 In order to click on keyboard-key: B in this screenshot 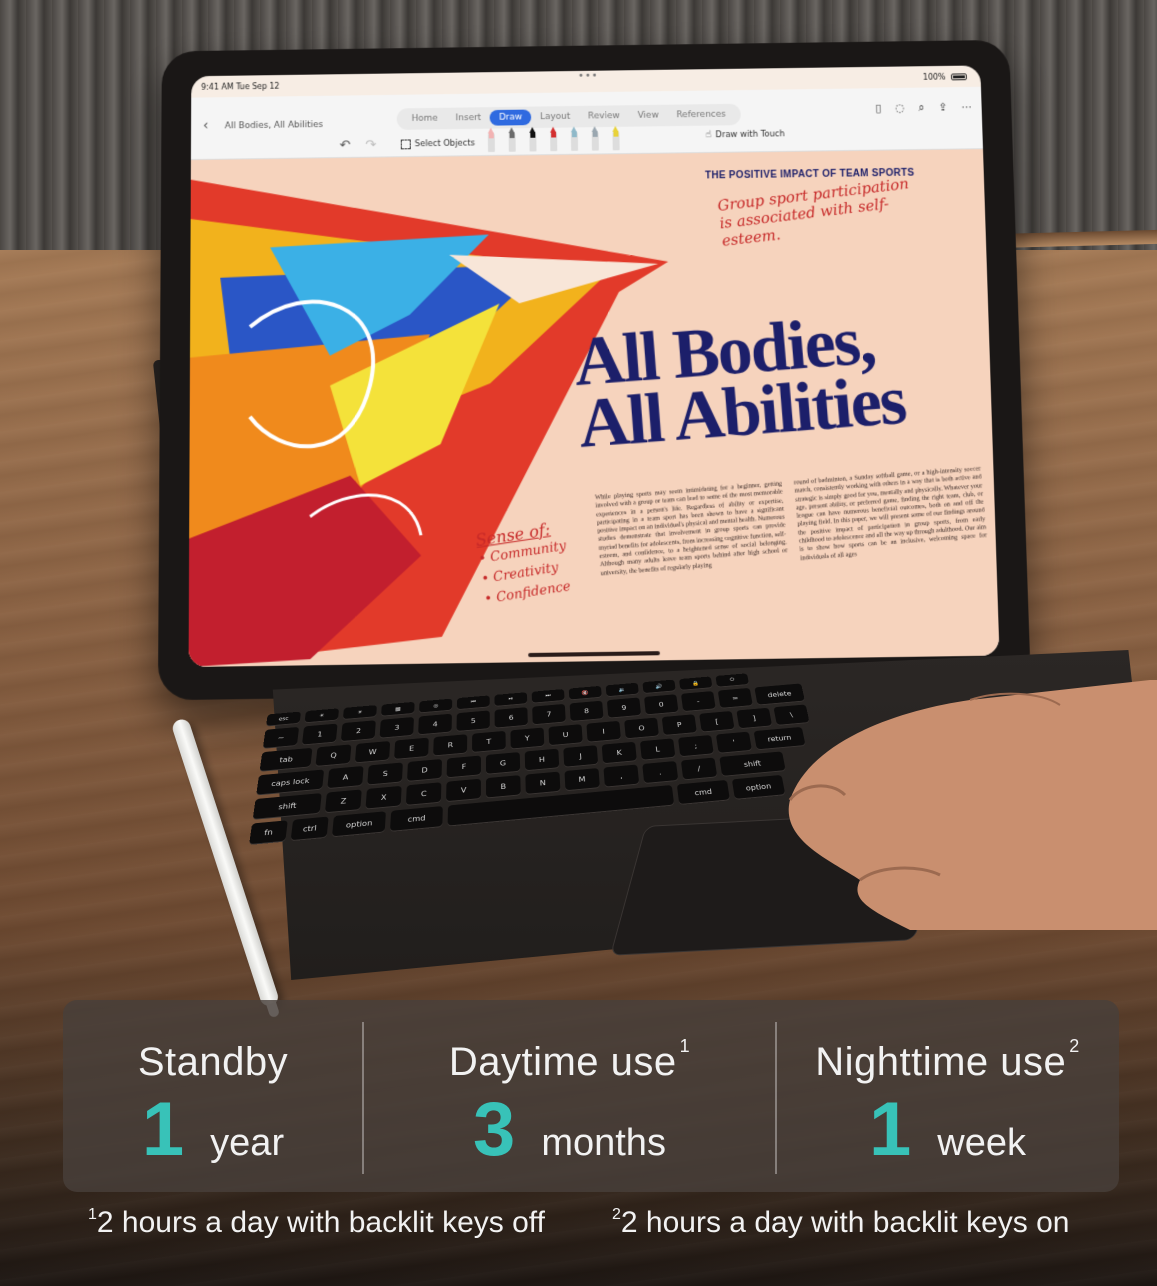, I will do `click(503, 786)`.